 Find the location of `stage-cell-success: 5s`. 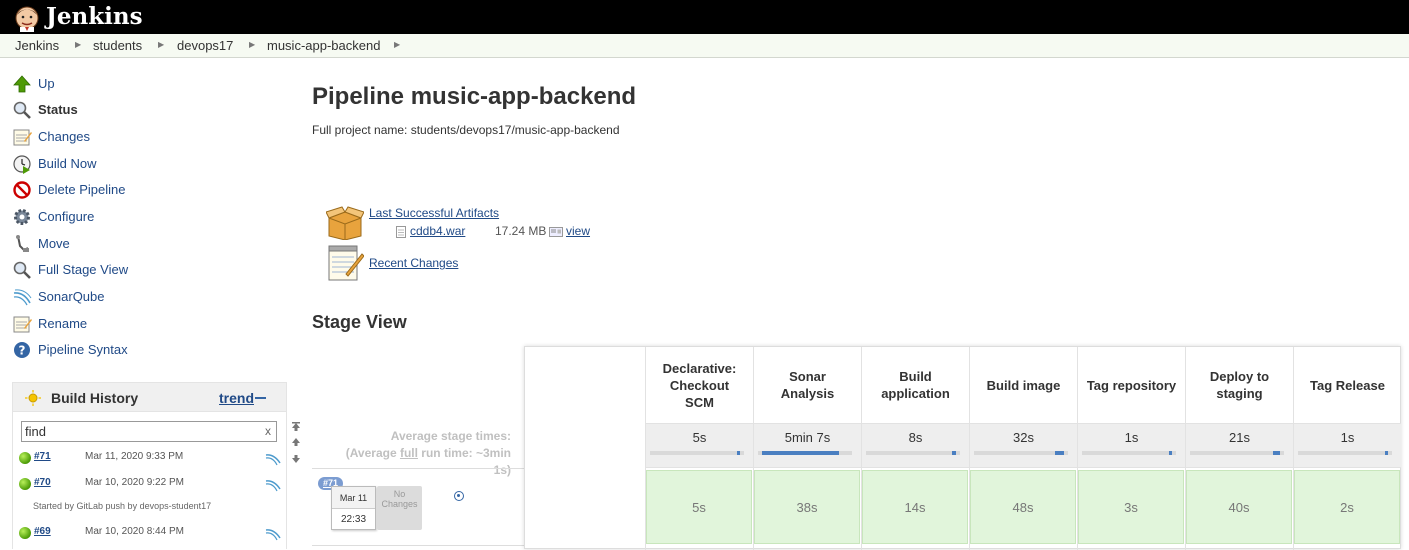

stage-cell-success: 5s is located at coordinates (699, 507).